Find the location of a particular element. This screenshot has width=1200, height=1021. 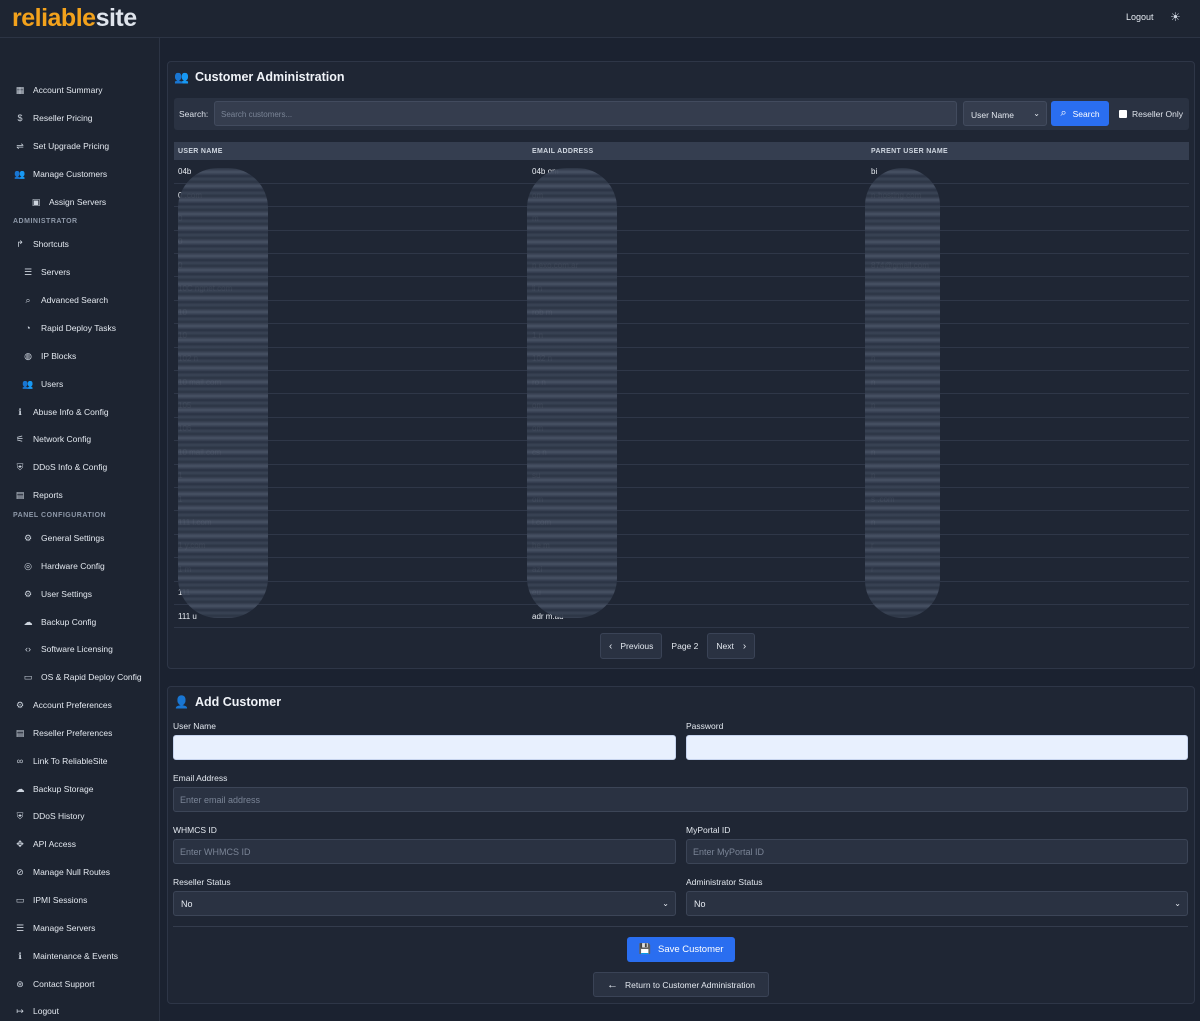

sidebar-item-backup-storage: ☁ Backup Storage is located at coordinates (53, 789).